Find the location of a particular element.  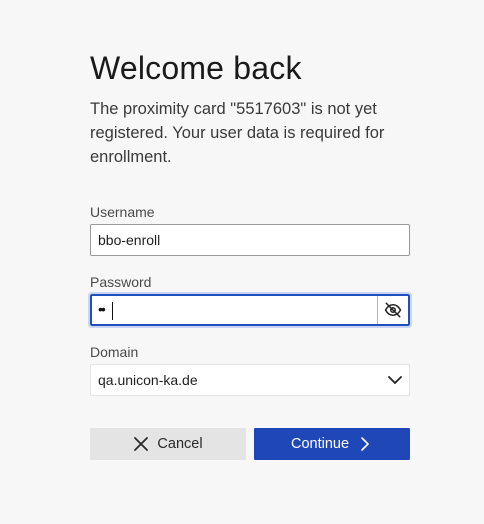

password-label: Password is located at coordinates (121, 282).